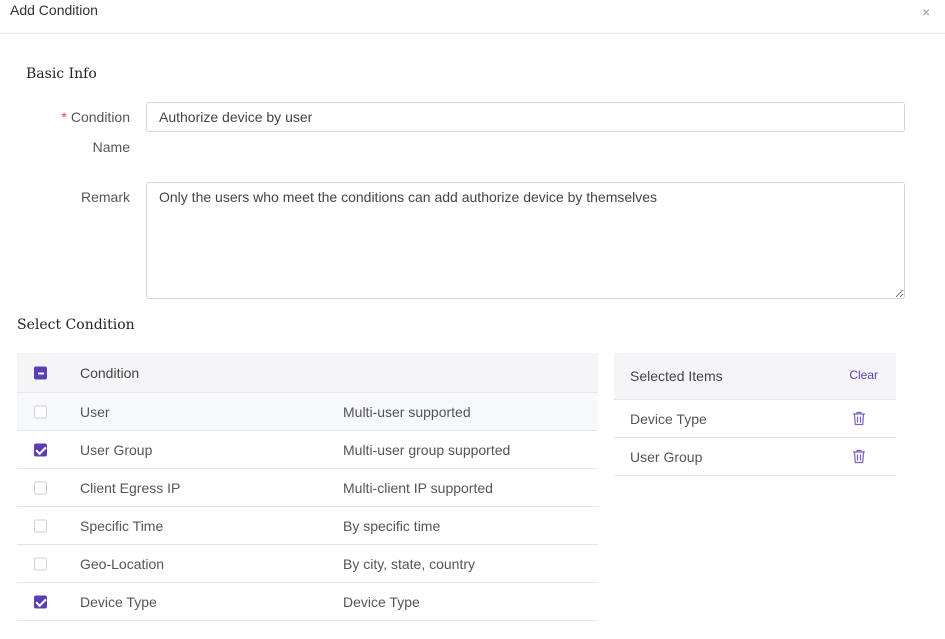 The height and width of the screenshot is (639, 945). Describe the element at coordinates (307, 412) in the screenshot. I see `condition-row: User Multi-user supported` at that location.